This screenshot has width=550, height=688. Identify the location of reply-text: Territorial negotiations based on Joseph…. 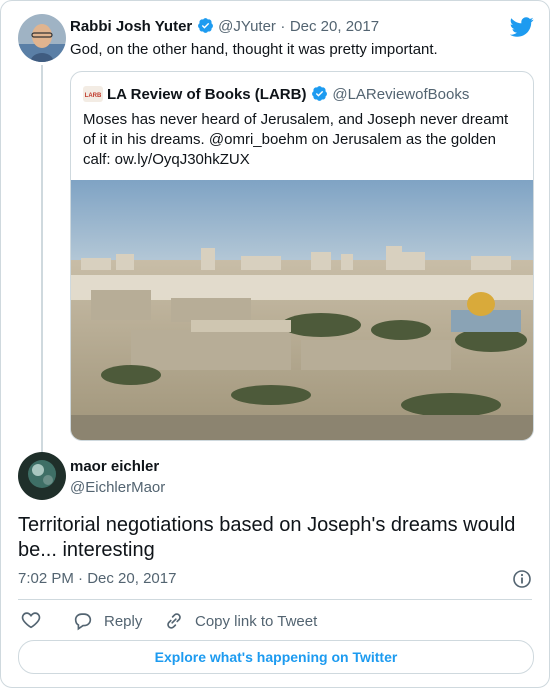
(267, 537).